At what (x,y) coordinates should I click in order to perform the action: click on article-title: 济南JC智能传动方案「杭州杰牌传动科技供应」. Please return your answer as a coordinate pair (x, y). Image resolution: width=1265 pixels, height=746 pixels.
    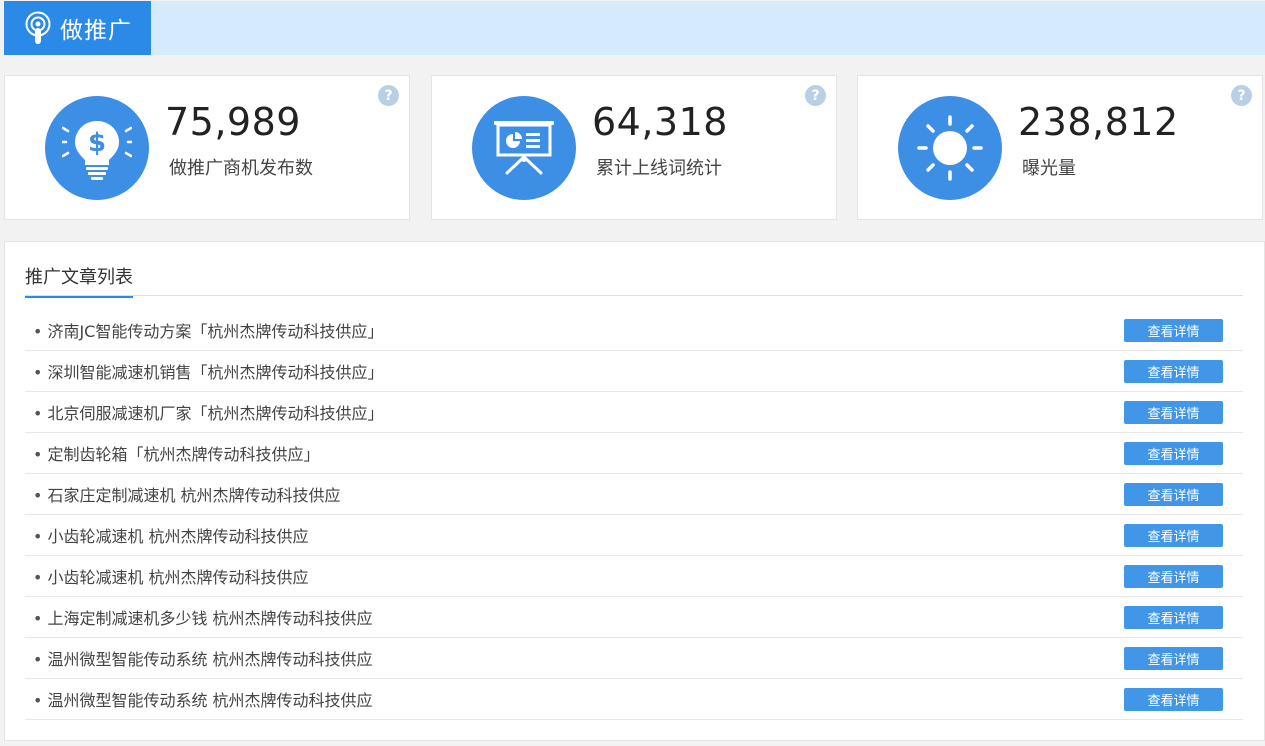
    Looking at the image, I should click on (204, 330).